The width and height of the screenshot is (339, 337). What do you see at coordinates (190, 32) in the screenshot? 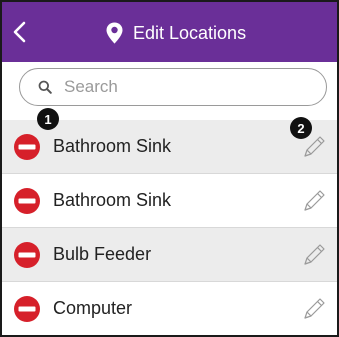
I see `page-title: Edit Locations` at bounding box center [190, 32].